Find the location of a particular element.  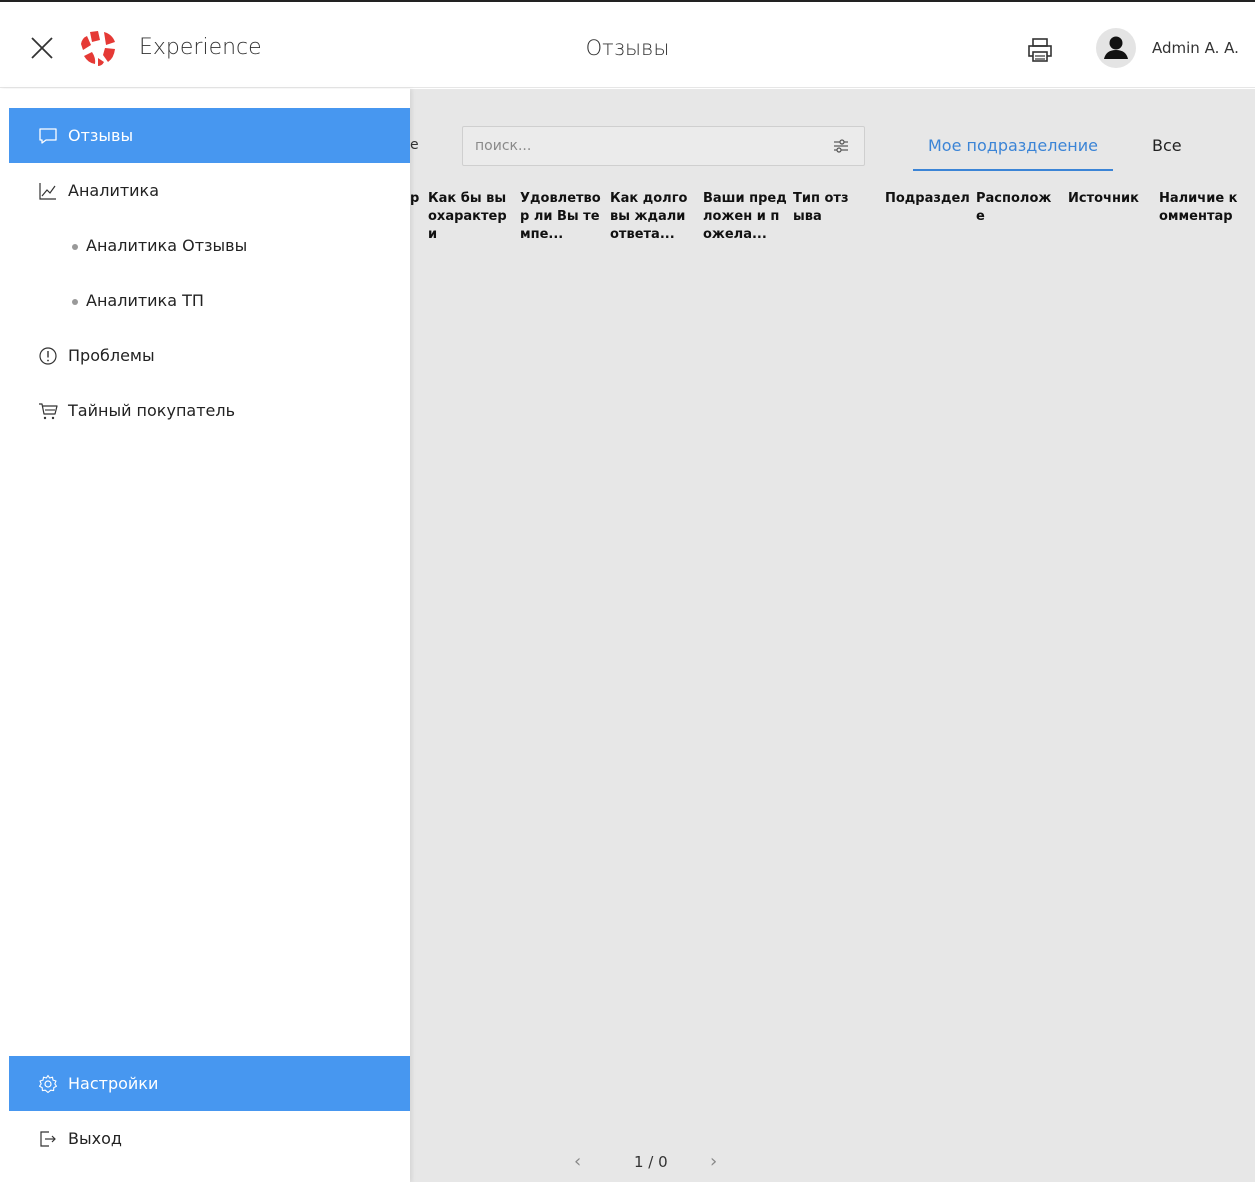

sidebar-item-label: Выход is located at coordinates (95, 1138).